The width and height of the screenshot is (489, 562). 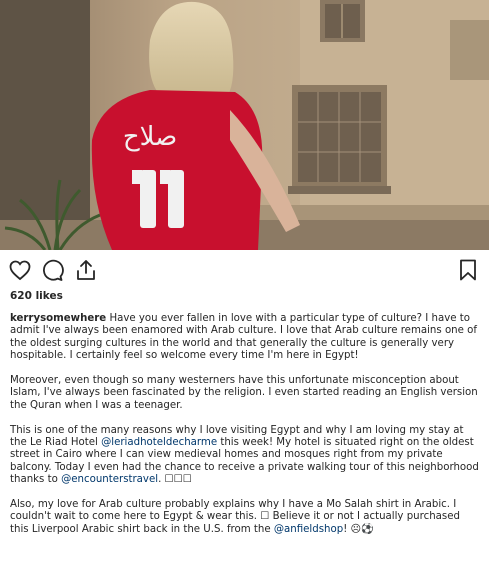 I want to click on caption-text: . ☐☐☐, so click(x=175, y=480).